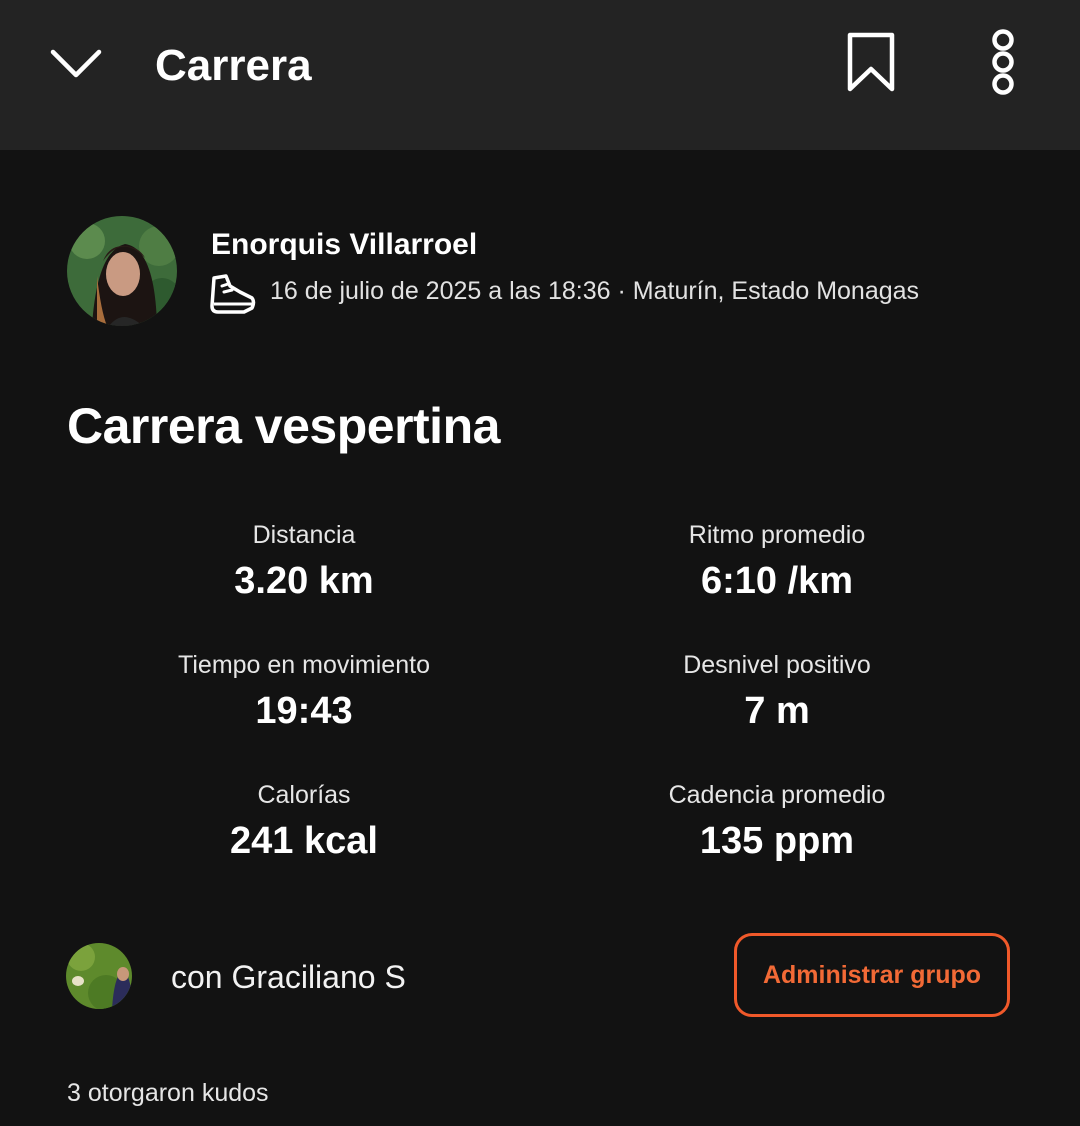  Describe the element at coordinates (304, 581) in the screenshot. I see `stat-value: 3.20 km` at that location.